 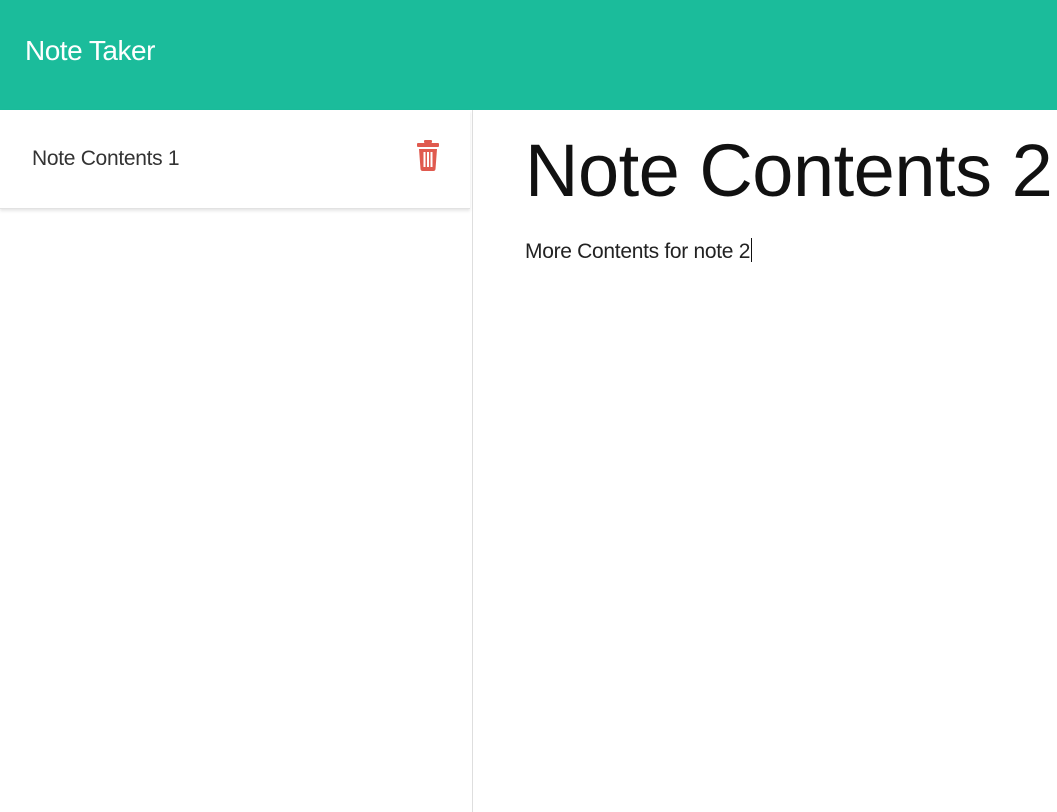 What do you see at coordinates (235, 159) in the screenshot?
I see `note-list-item: Note Contents 1` at bounding box center [235, 159].